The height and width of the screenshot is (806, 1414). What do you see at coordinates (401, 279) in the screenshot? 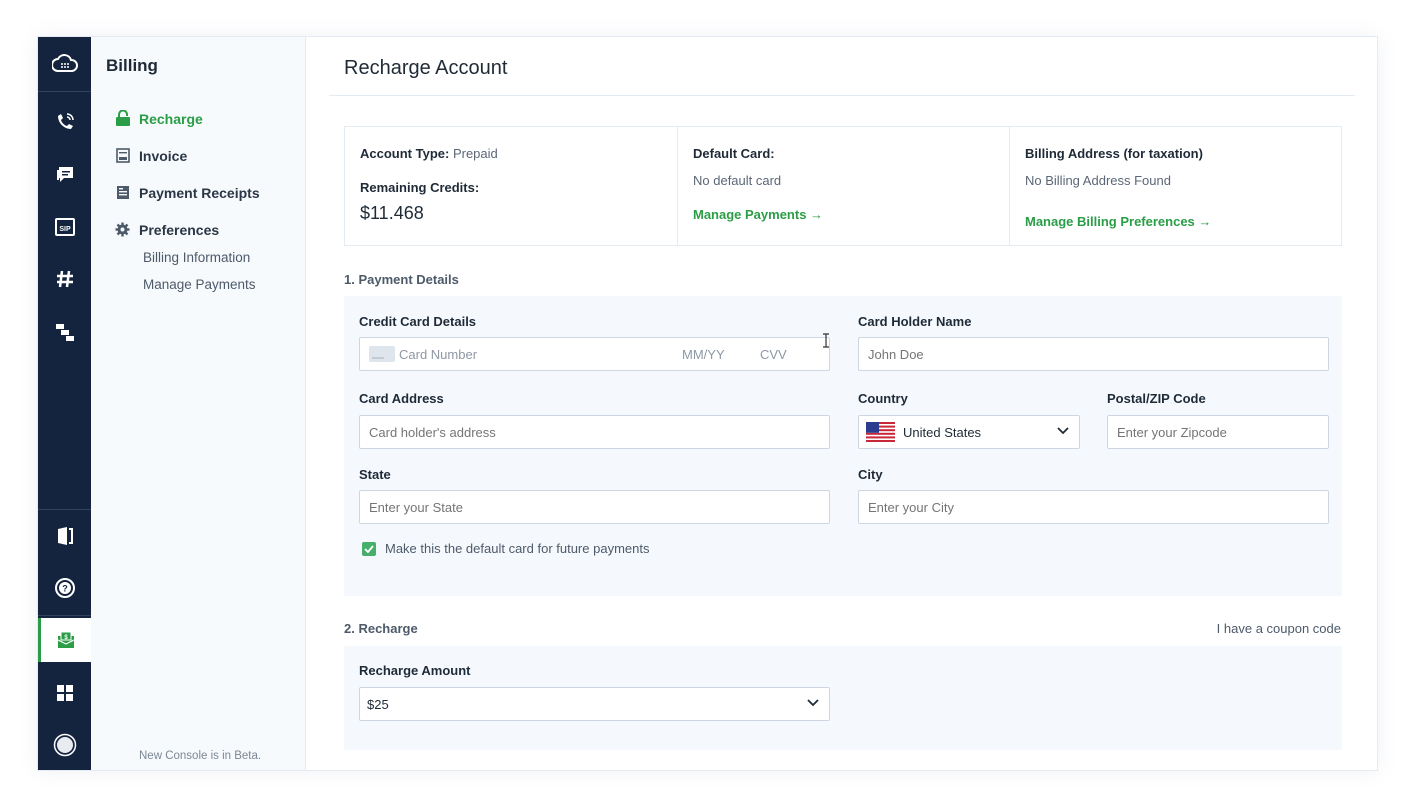
I see `payment-details-heading: 1. Payment Details` at bounding box center [401, 279].